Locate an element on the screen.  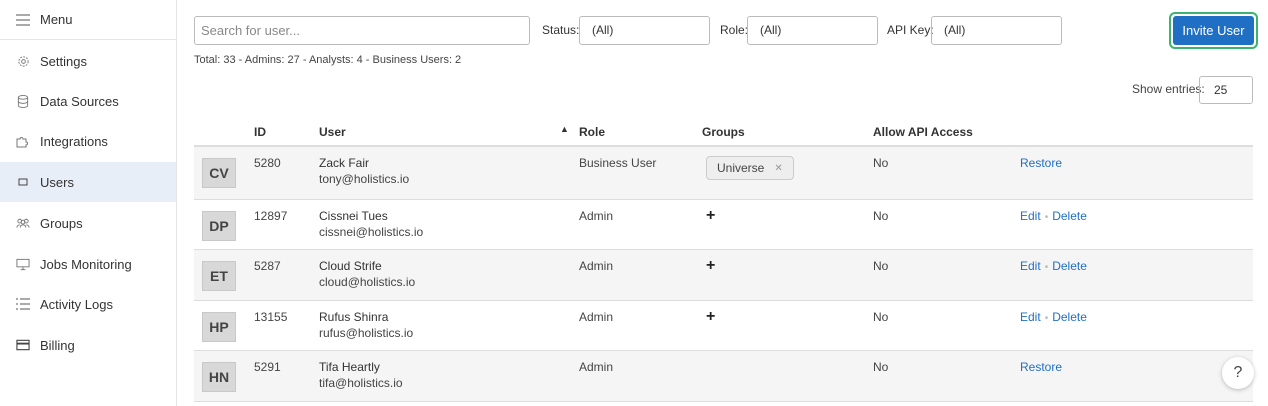
list-icon is located at coordinates (23, 304).